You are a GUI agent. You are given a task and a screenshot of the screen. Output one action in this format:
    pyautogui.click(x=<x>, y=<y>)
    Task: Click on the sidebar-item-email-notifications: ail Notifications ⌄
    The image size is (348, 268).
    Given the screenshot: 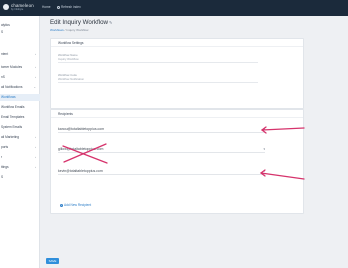 What is the action you would take?
    pyautogui.click(x=20, y=87)
    